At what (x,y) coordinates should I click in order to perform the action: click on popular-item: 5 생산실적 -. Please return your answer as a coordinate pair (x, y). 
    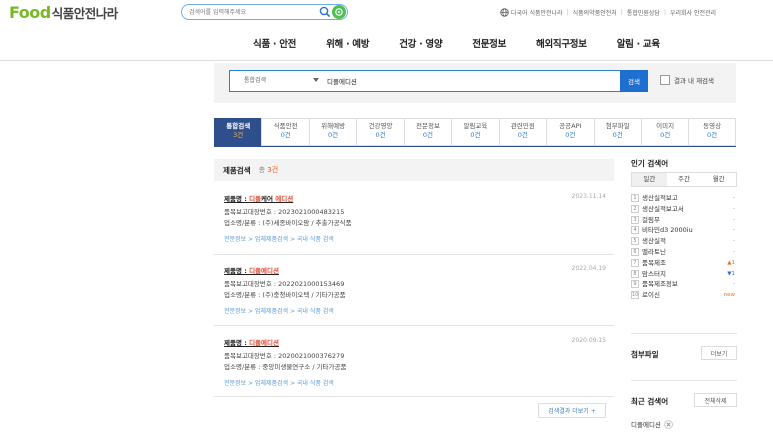
    Looking at the image, I should click on (684, 241).